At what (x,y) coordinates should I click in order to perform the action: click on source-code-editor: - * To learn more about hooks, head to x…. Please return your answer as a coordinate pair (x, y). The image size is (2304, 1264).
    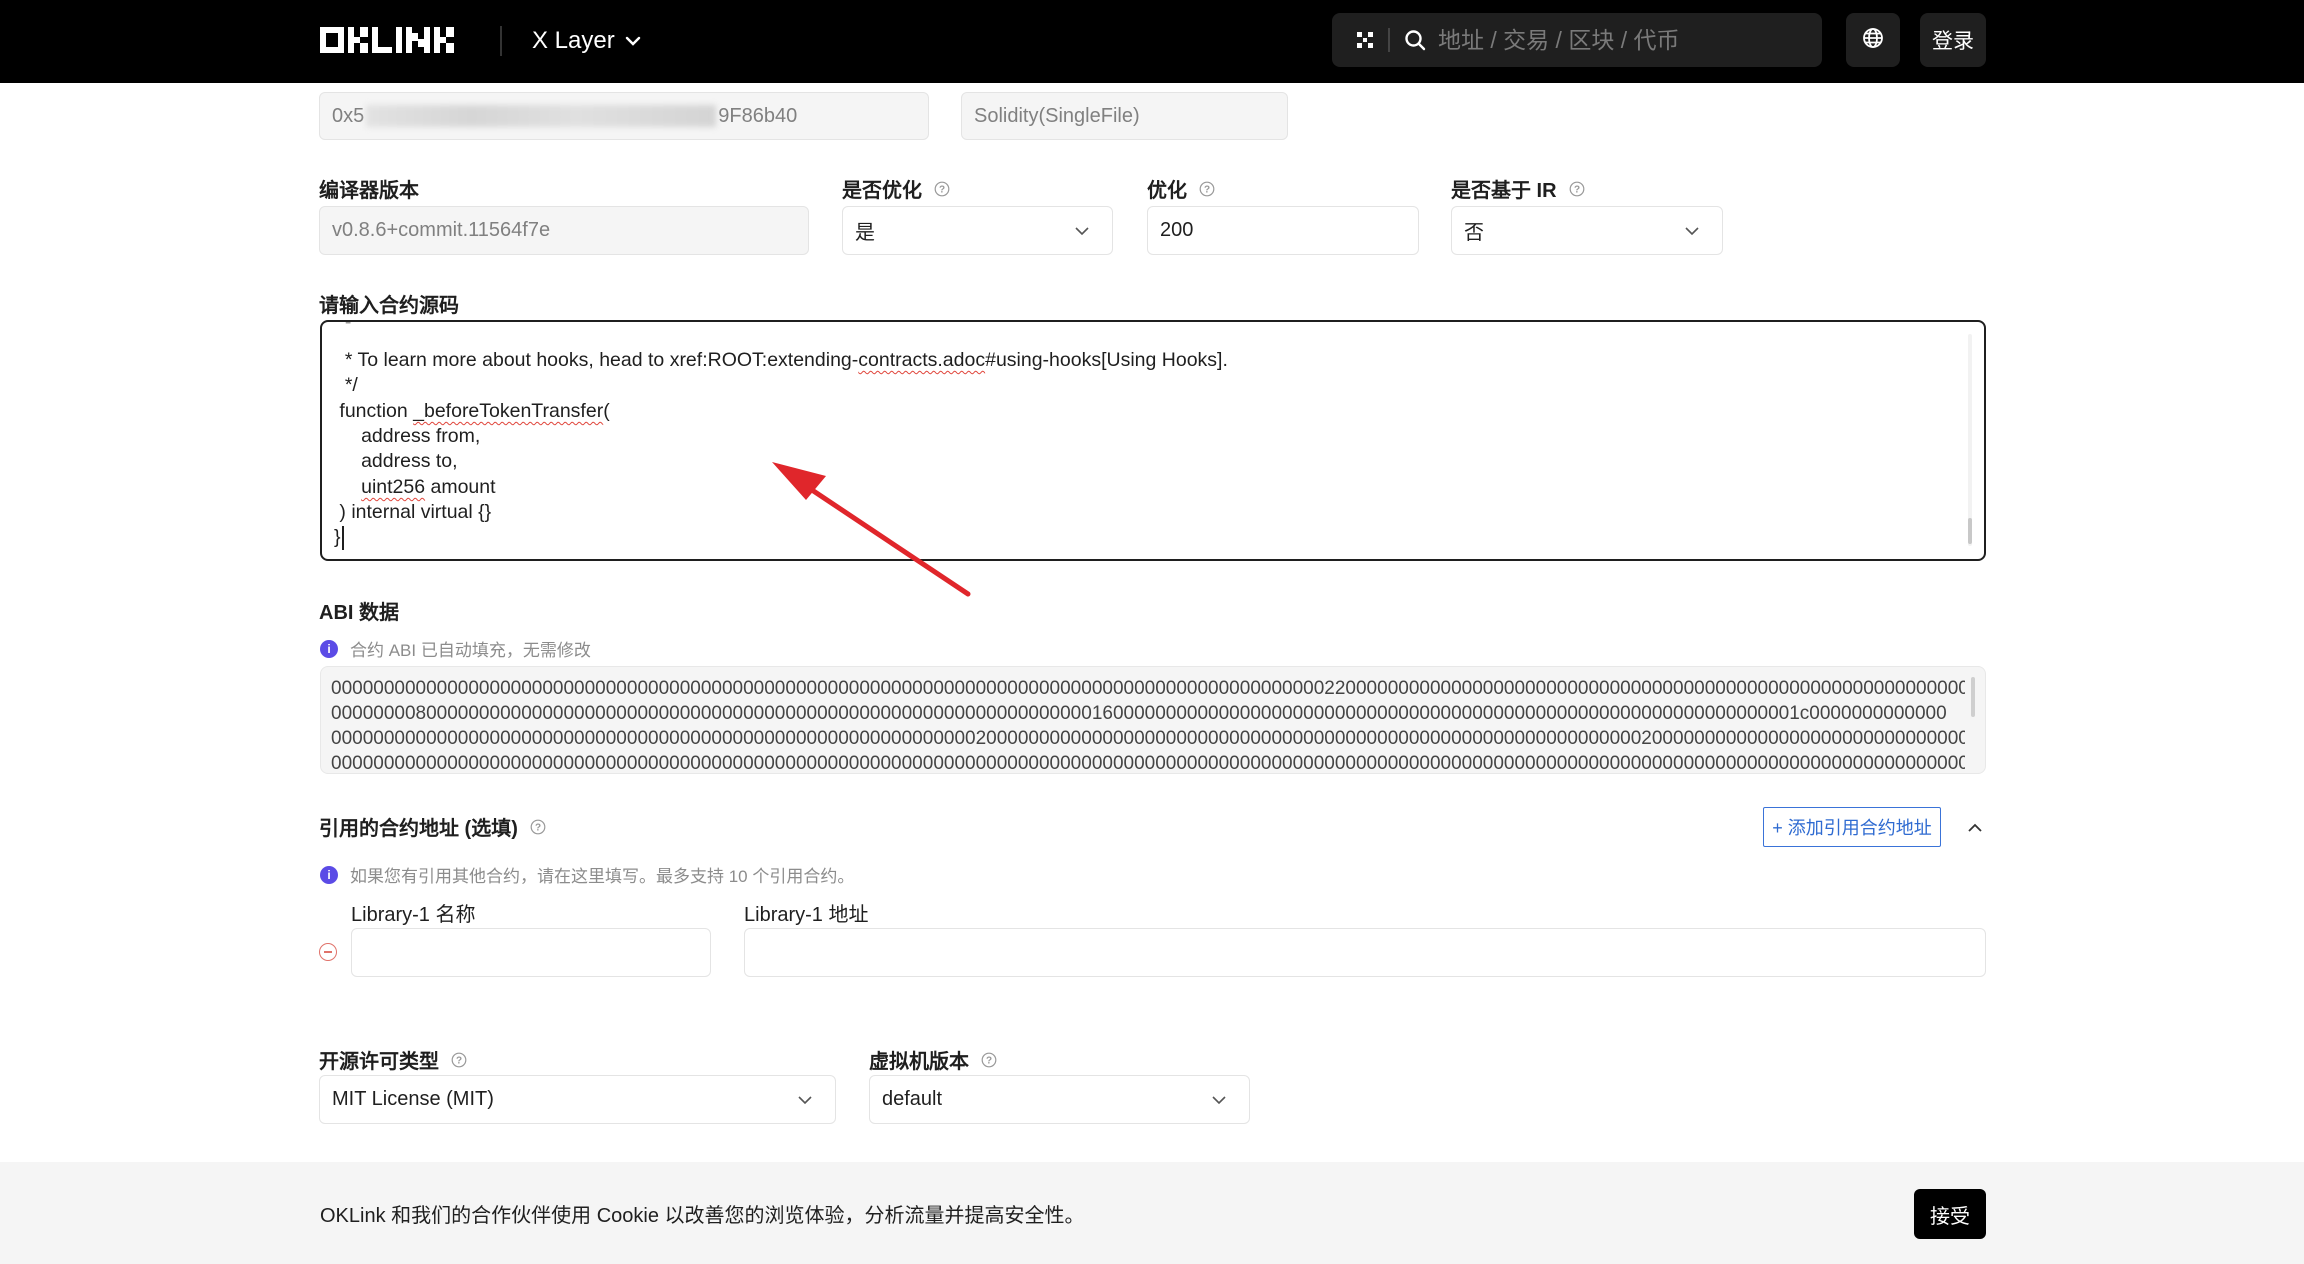
    Looking at the image, I should click on (1153, 440).